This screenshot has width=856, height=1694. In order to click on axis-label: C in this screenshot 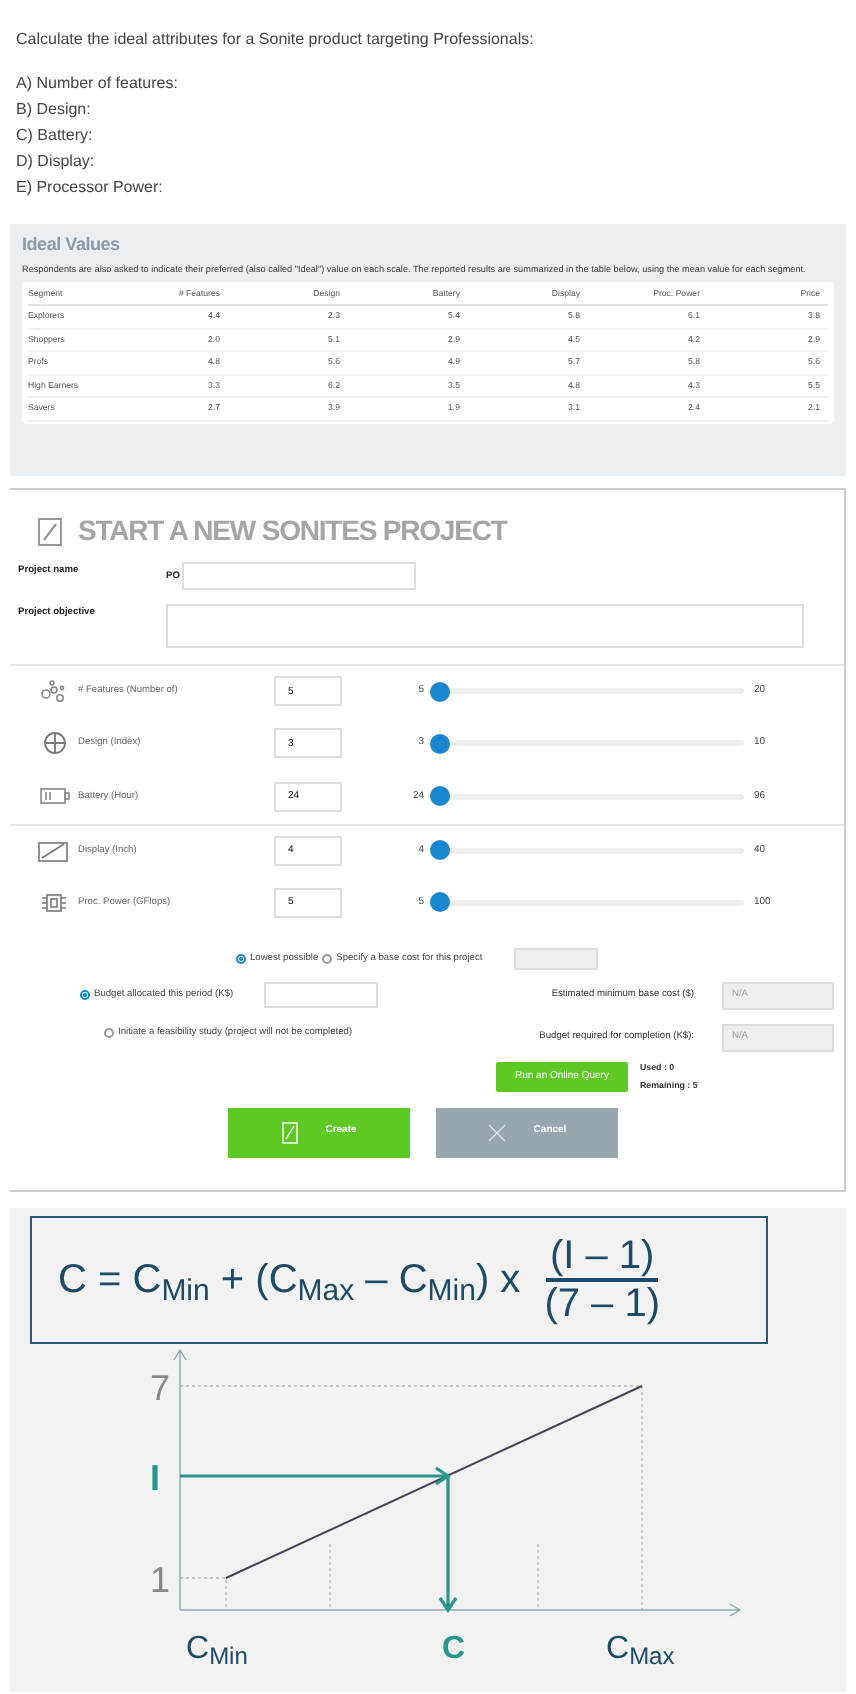, I will do `click(454, 1650)`.